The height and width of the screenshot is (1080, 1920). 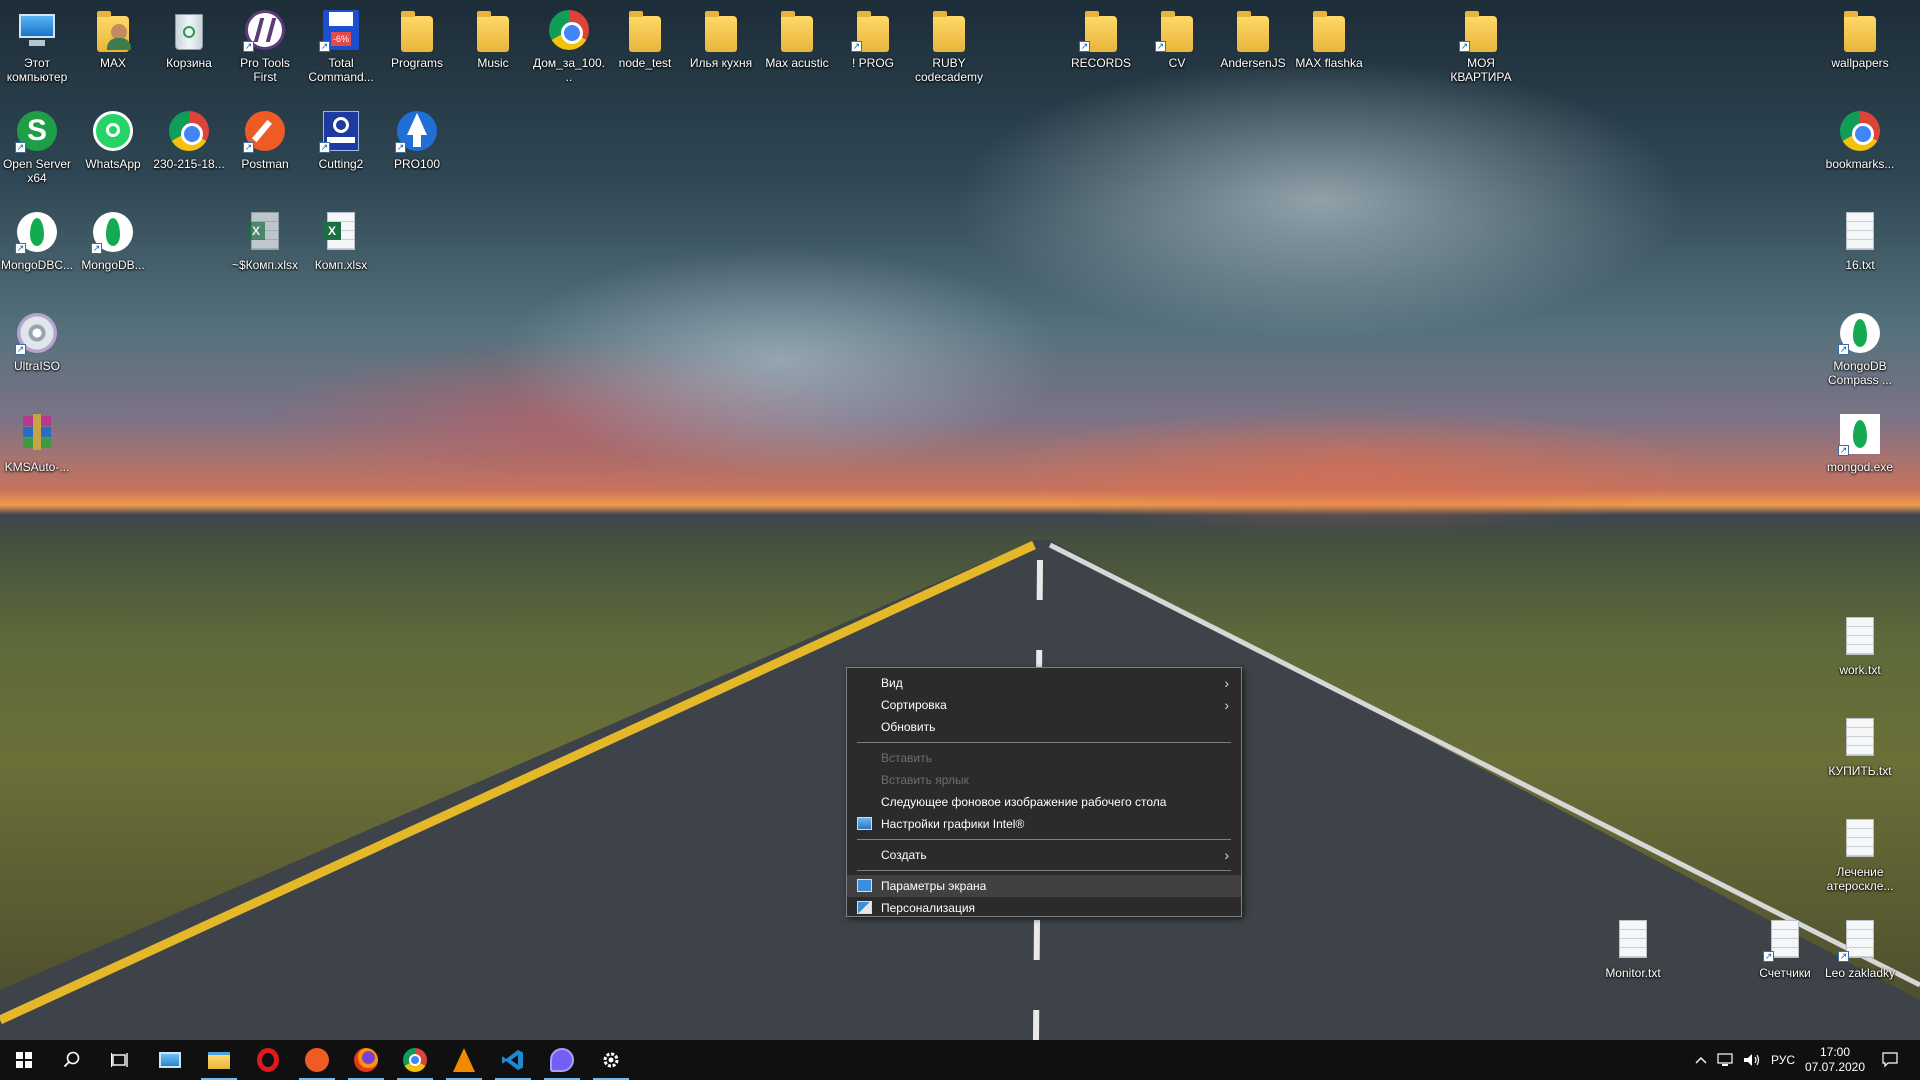 I want to click on desktop-icon-wallpapers: wallpapers, so click(x=1860, y=38).